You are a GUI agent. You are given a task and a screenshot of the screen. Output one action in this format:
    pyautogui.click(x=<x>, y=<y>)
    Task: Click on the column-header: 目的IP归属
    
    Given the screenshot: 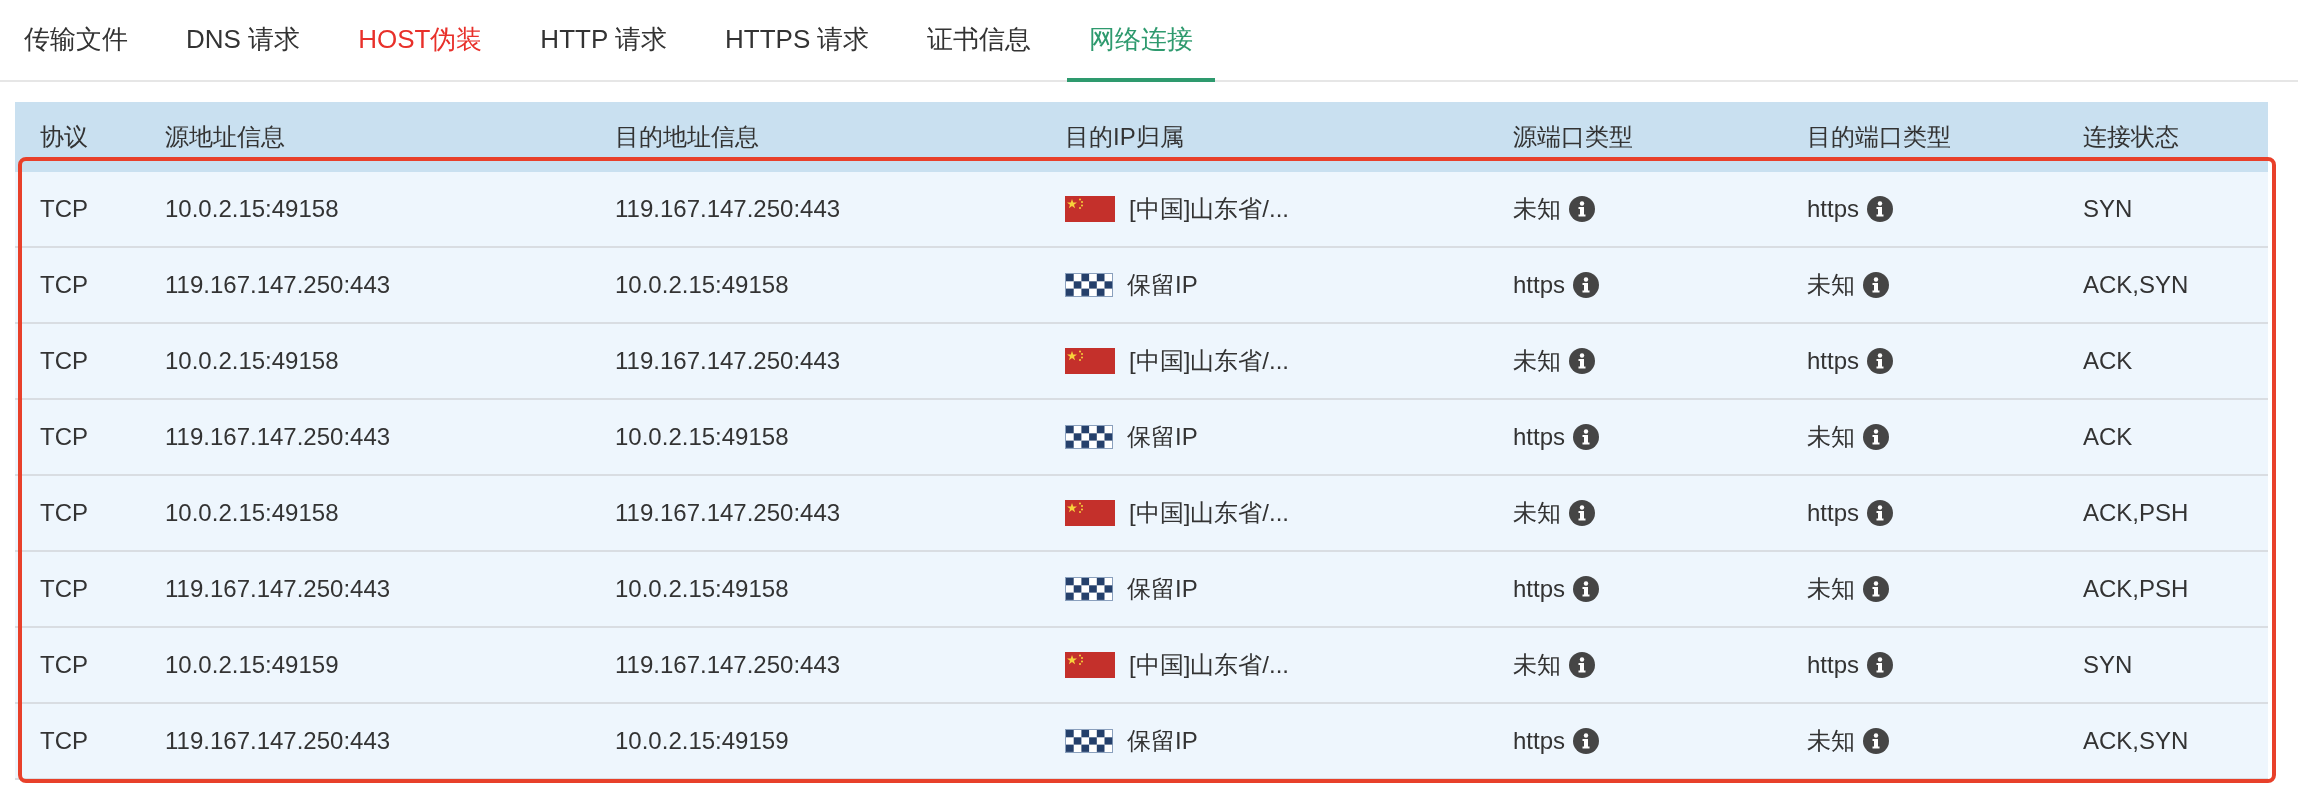 What is the action you would take?
    pyautogui.click(x=1124, y=137)
    